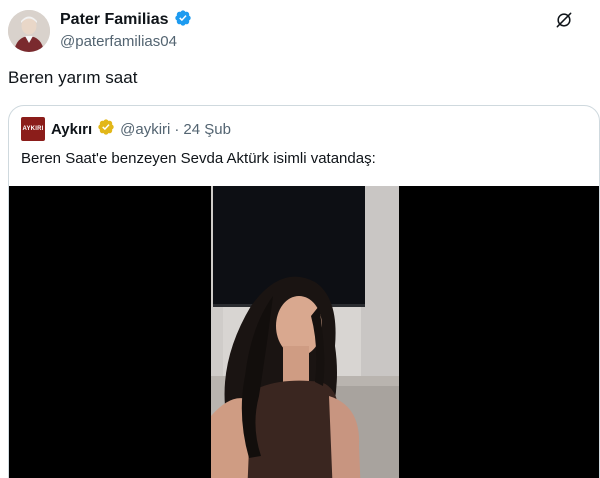  Describe the element at coordinates (564, 20) in the screenshot. I see `grok-icon` at that location.